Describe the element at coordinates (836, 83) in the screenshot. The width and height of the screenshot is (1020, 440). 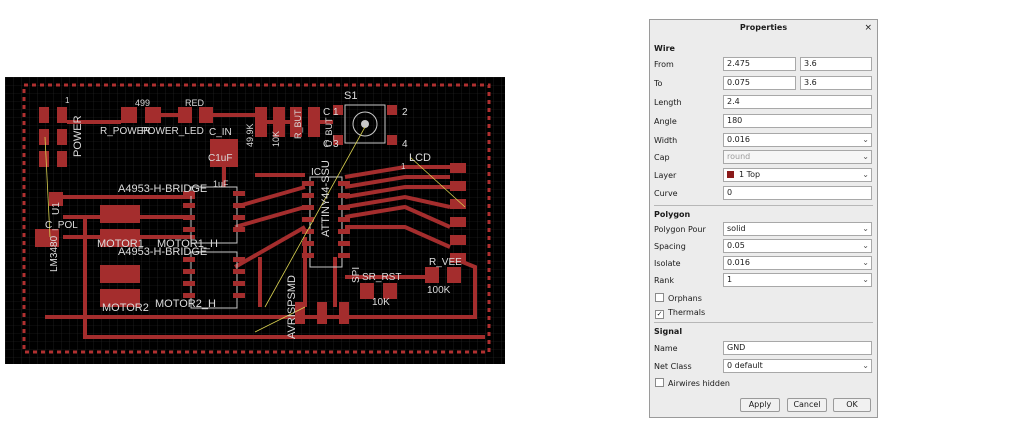
I see `to-y-field: 3.6` at that location.